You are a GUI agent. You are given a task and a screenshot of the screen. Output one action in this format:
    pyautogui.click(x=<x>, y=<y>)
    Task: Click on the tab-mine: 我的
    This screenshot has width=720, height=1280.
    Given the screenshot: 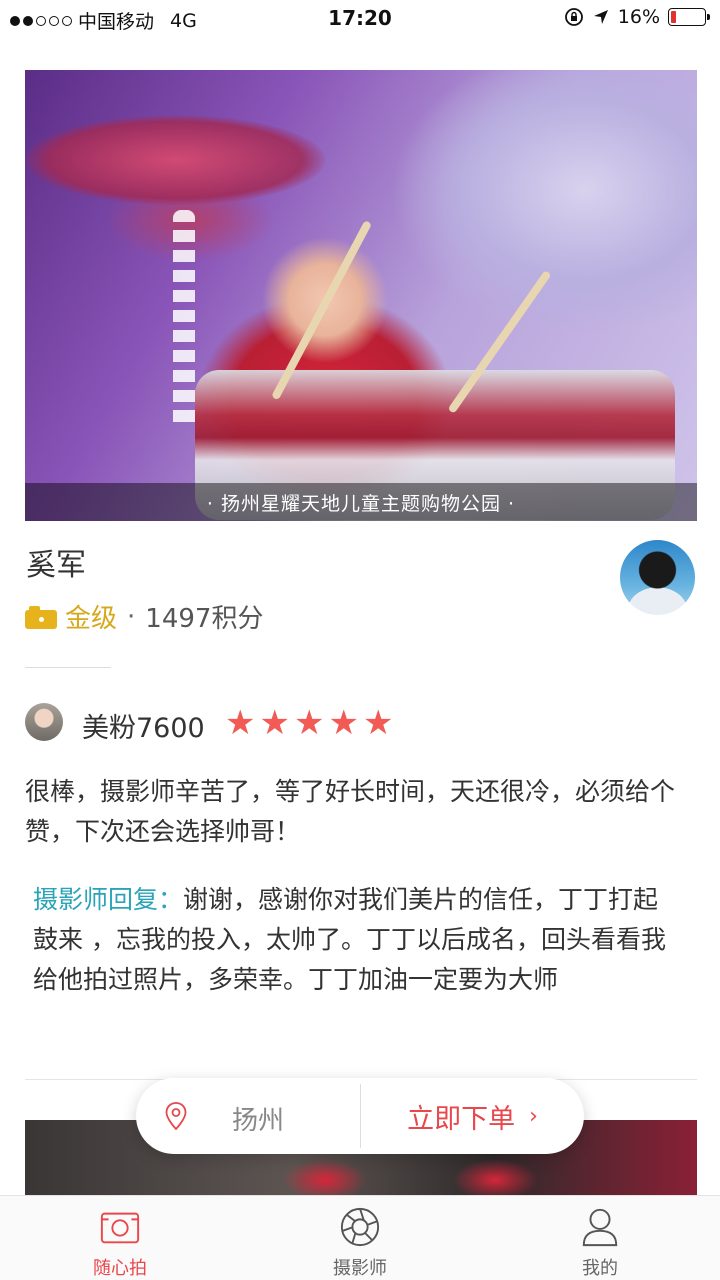 What is the action you would take?
    pyautogui.click(x=600, y=1238)
    